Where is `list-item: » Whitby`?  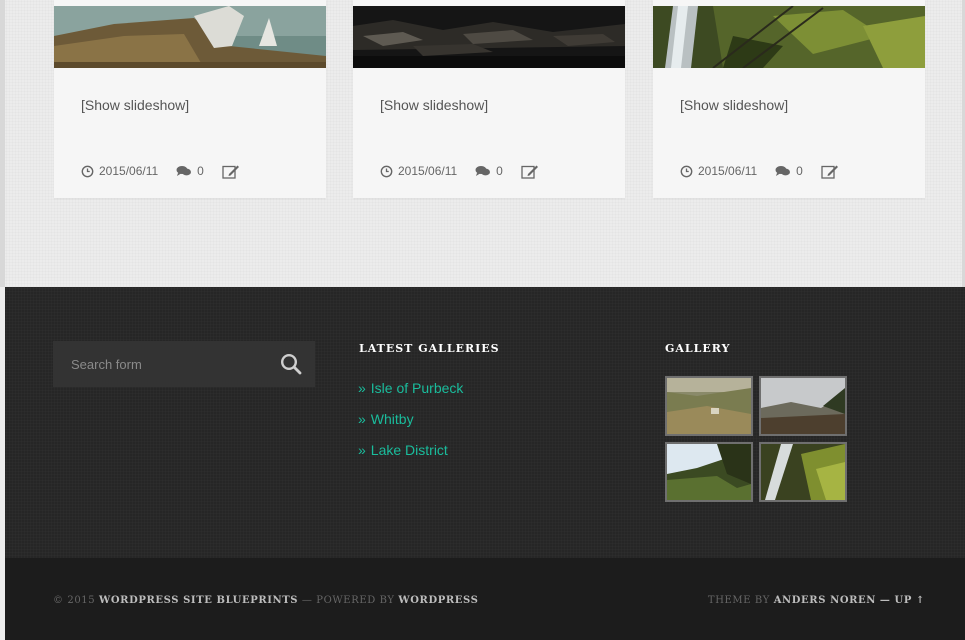 list-item: » Whitby is located at coordinates (410, 418).